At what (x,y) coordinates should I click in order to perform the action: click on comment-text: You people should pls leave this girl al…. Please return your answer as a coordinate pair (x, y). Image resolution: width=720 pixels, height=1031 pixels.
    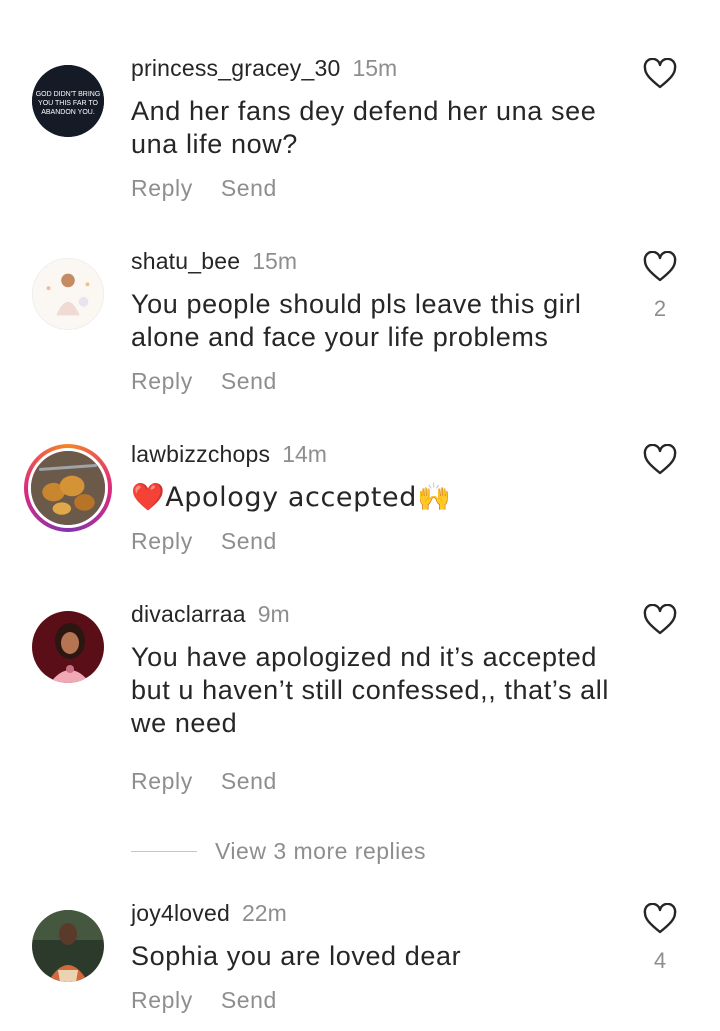
    Looking at the image, I should click on (356, 320).